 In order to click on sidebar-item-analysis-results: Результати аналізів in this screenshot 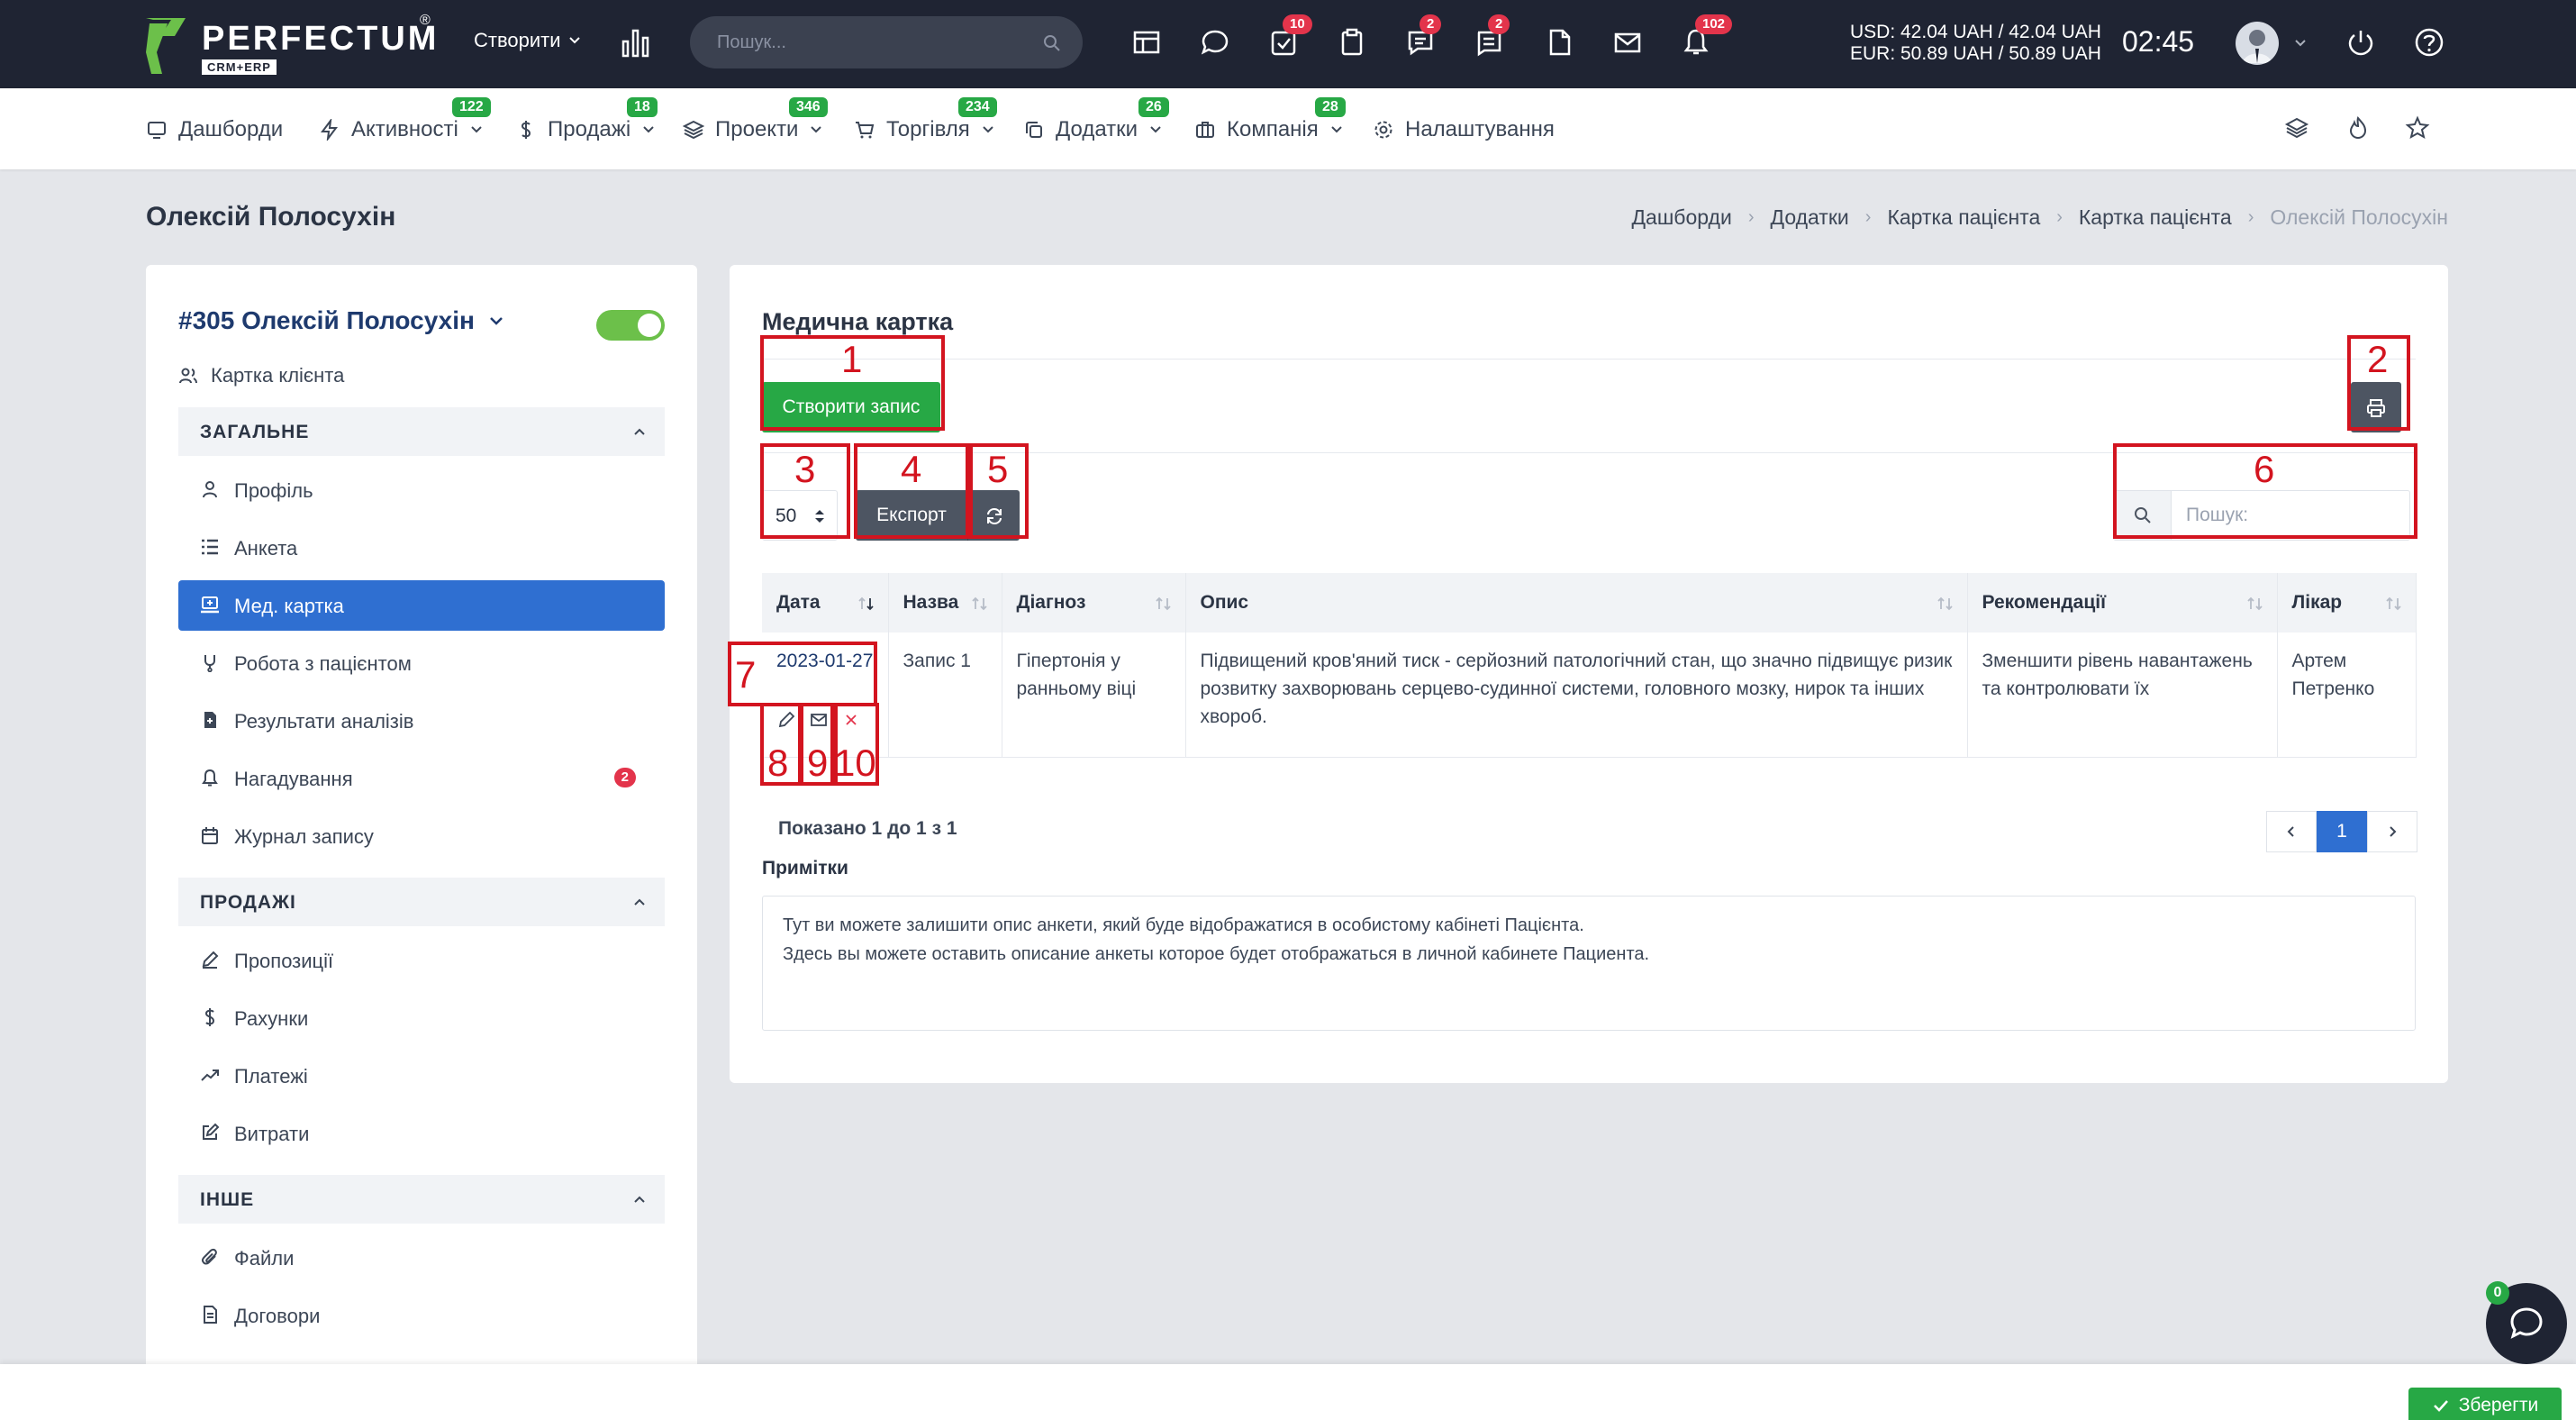, I will do `click(421, 721)`.